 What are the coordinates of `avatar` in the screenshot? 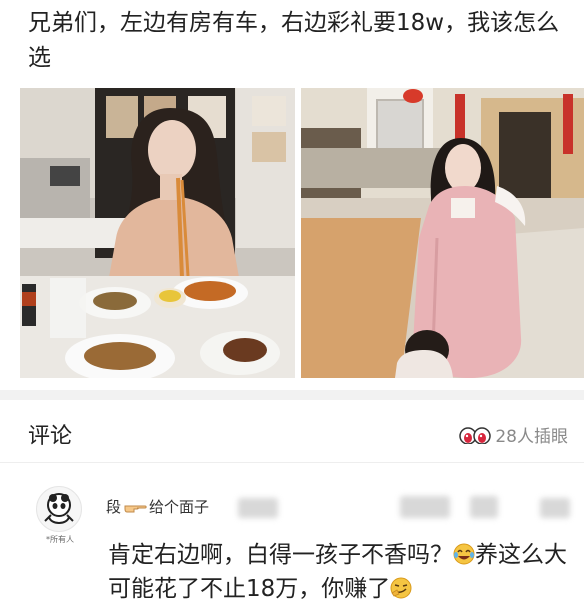 It's located at (59, 509).